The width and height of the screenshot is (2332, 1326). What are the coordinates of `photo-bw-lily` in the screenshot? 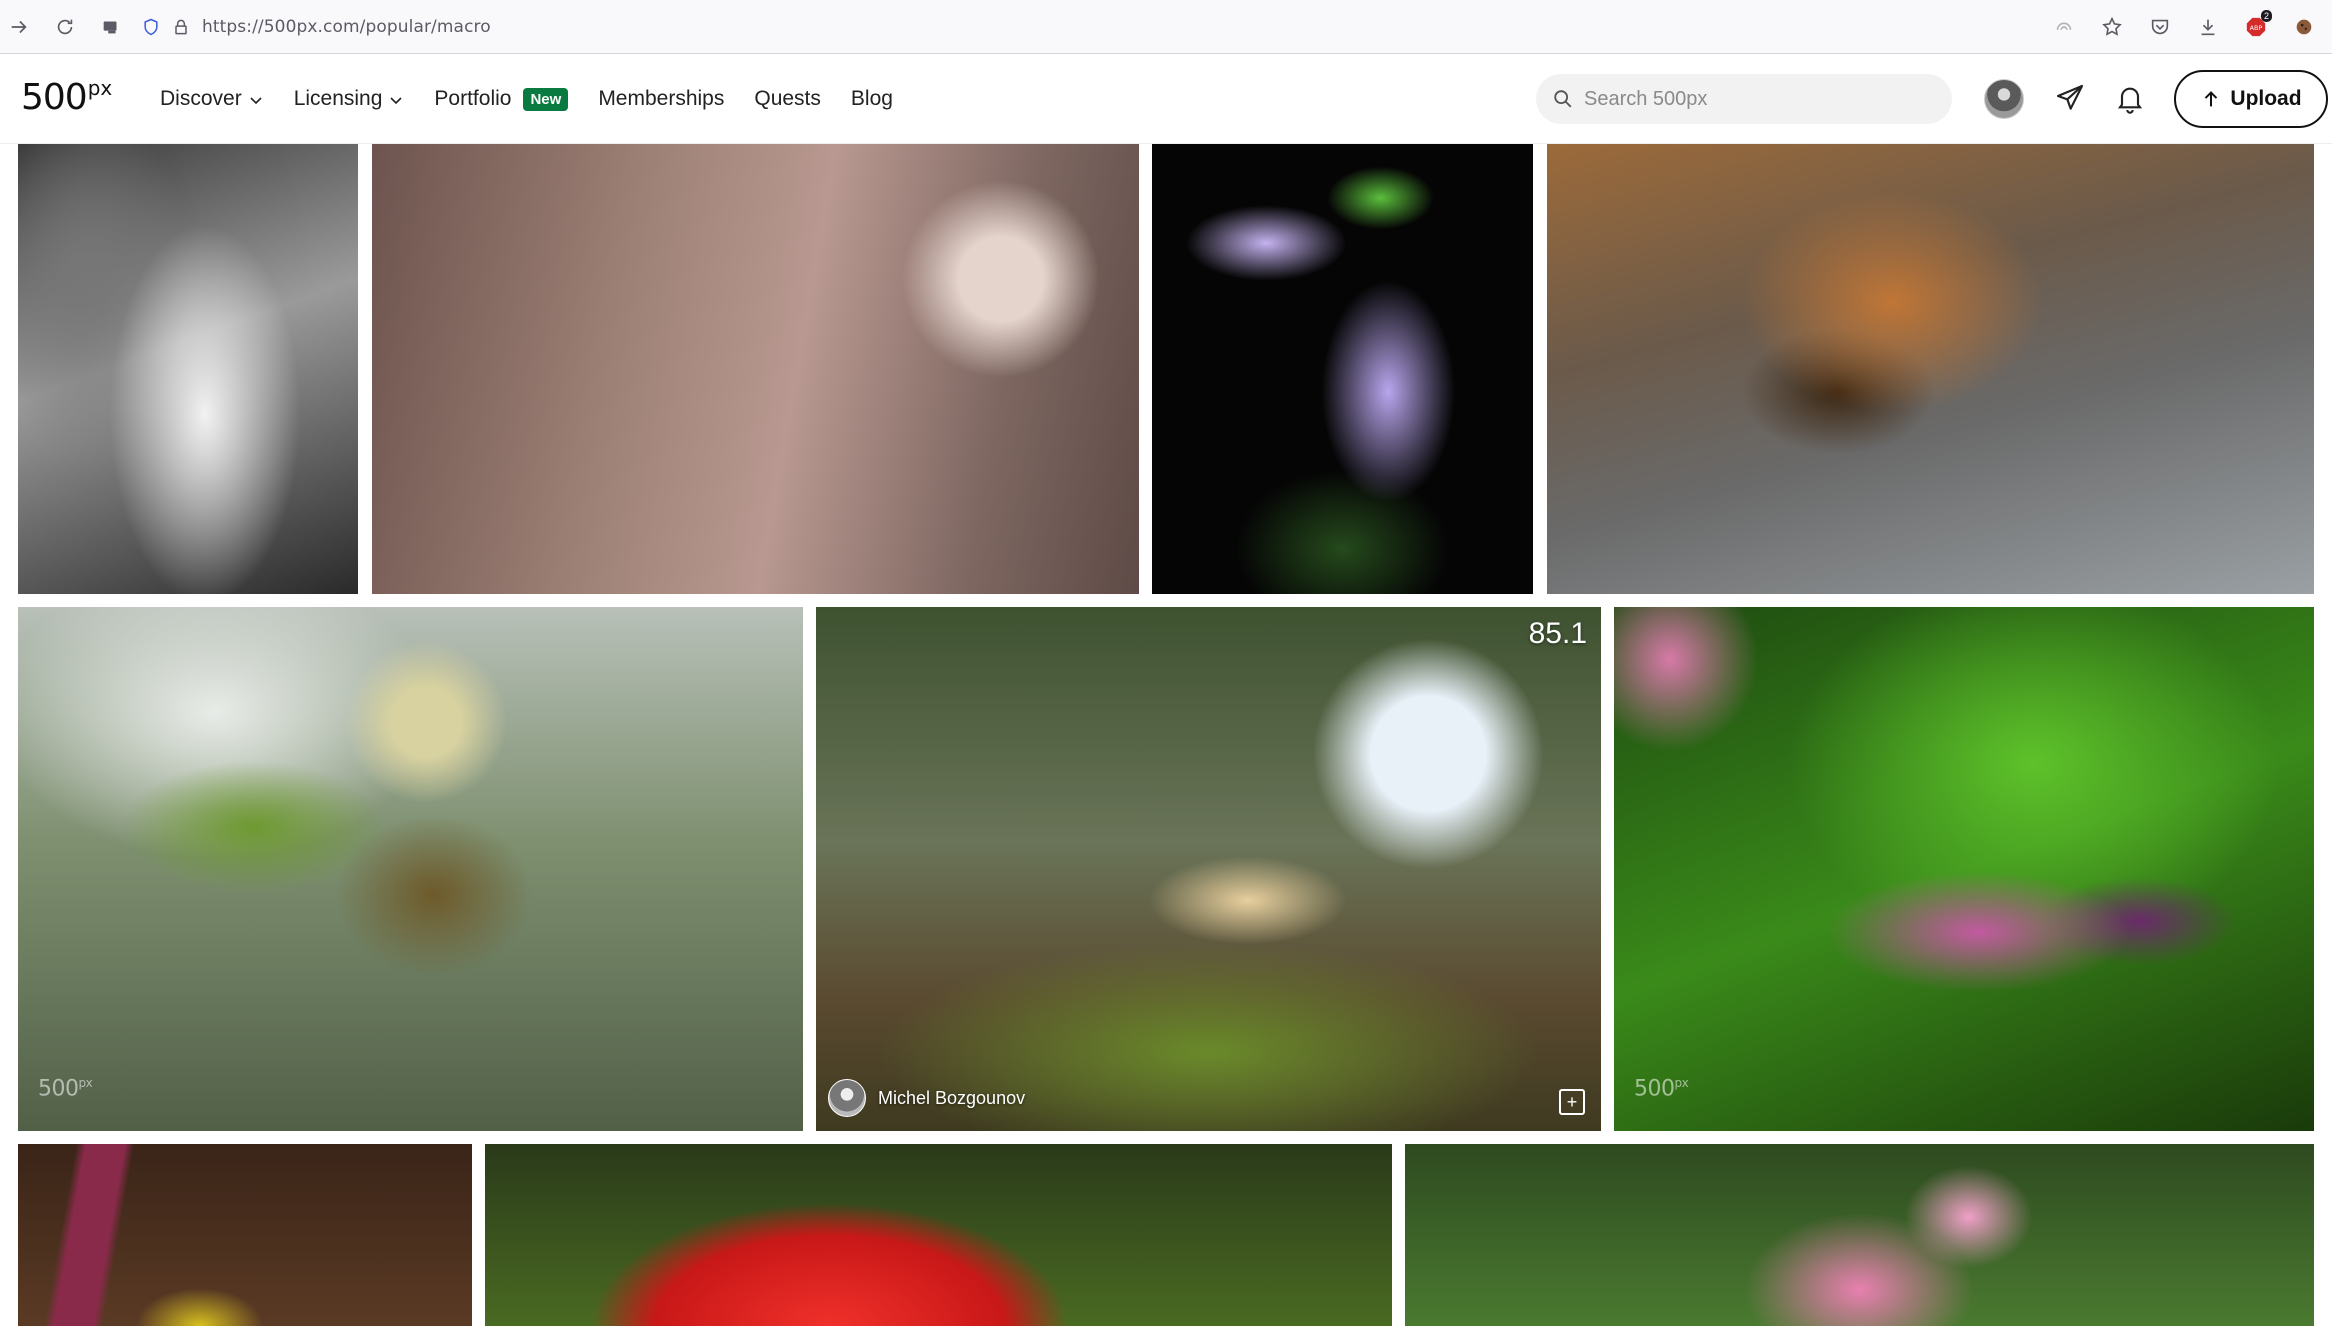 It's located at (188, 369).